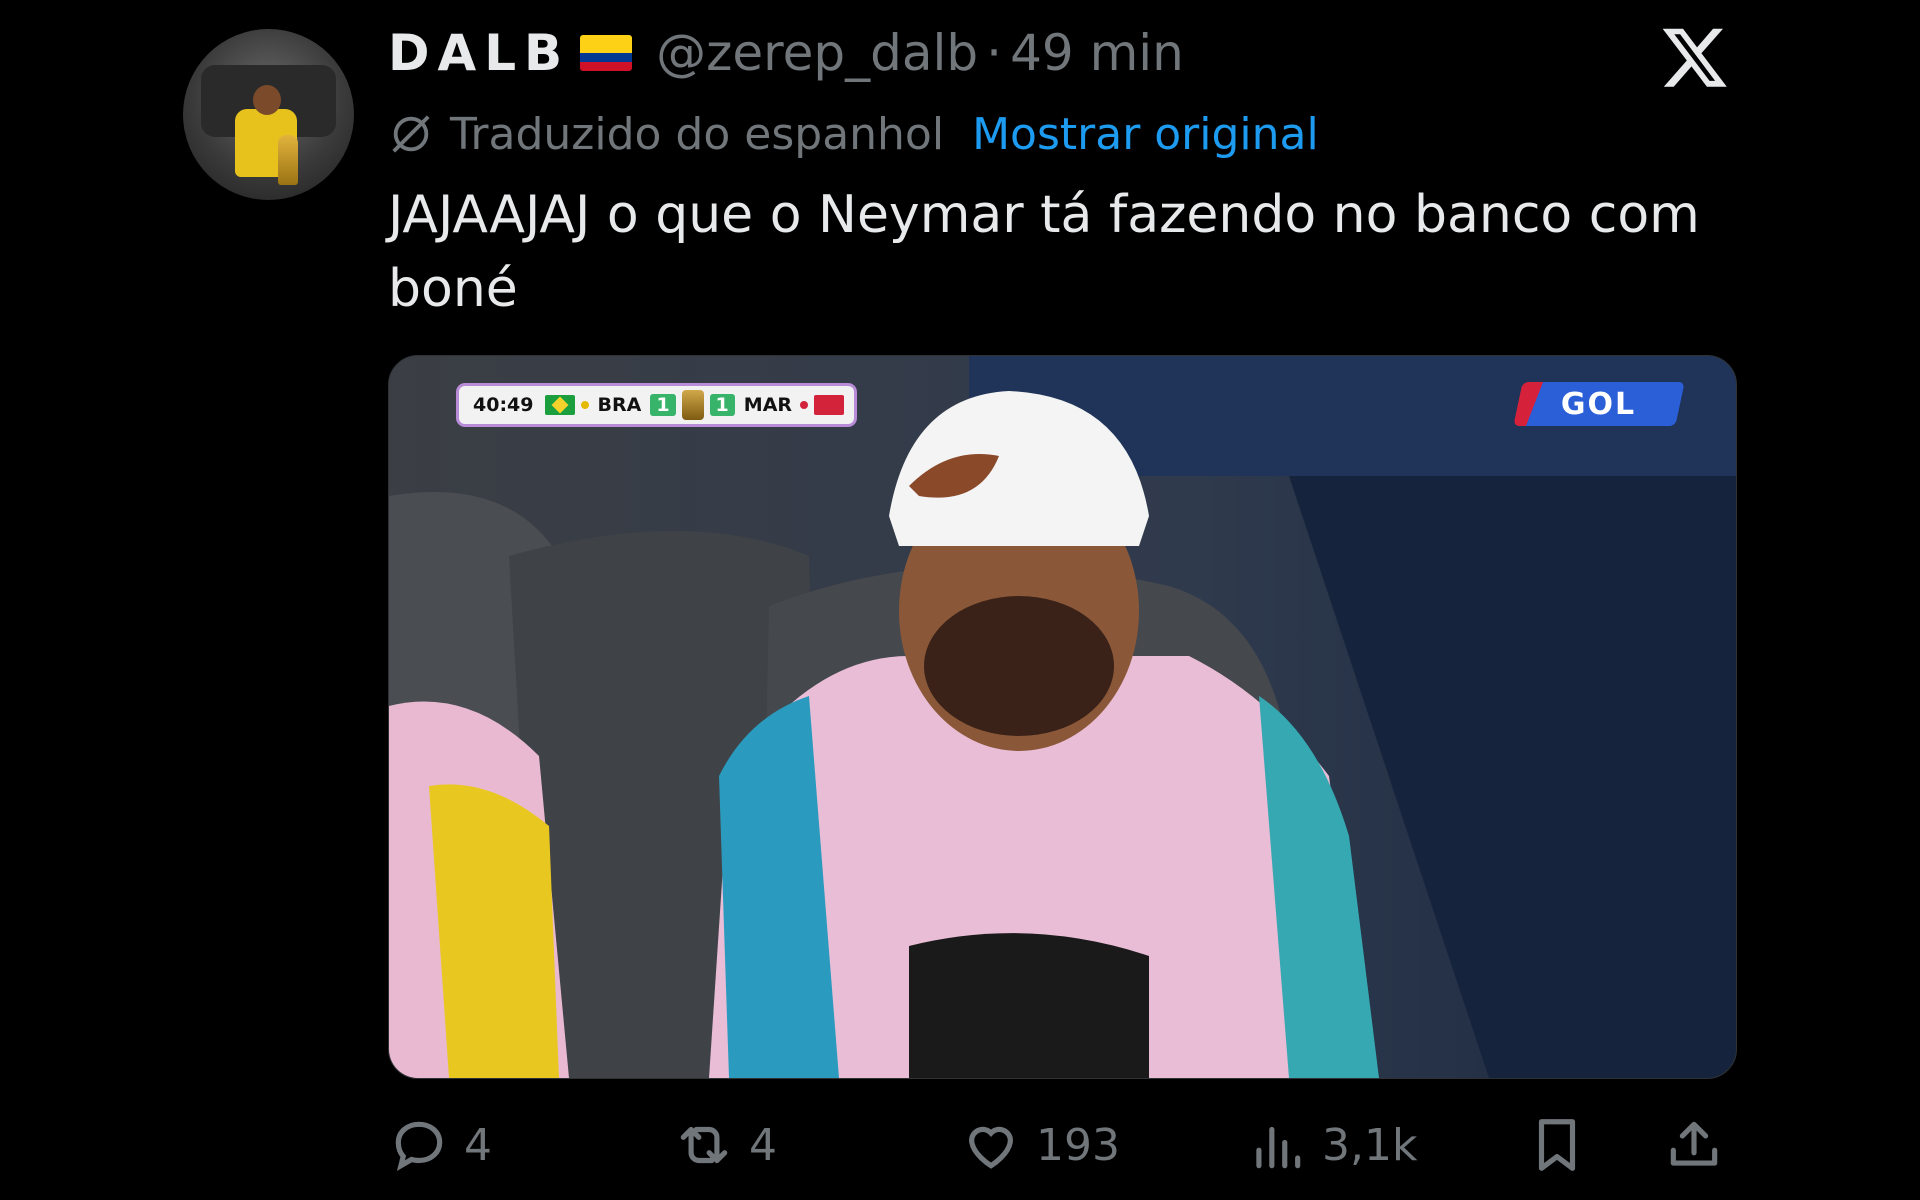 This screenshot has width=1920, height=1200. What do you see at coordinates (411, 134) in the screenshot?
I see `globe-slash-icon` at bounding box center [411, 134].